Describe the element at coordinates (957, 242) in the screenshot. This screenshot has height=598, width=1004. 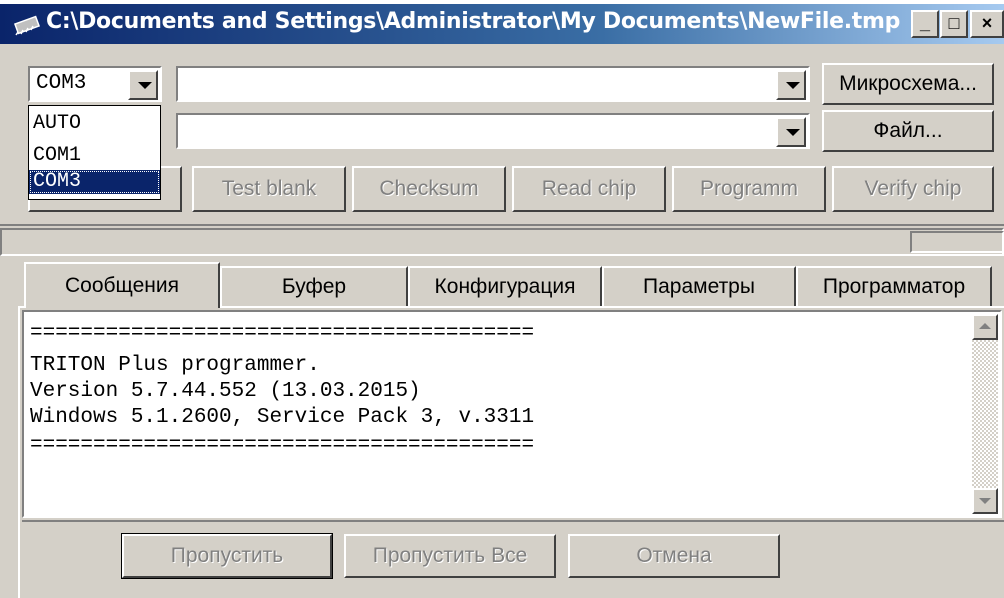
I see `status-panel` at that location.